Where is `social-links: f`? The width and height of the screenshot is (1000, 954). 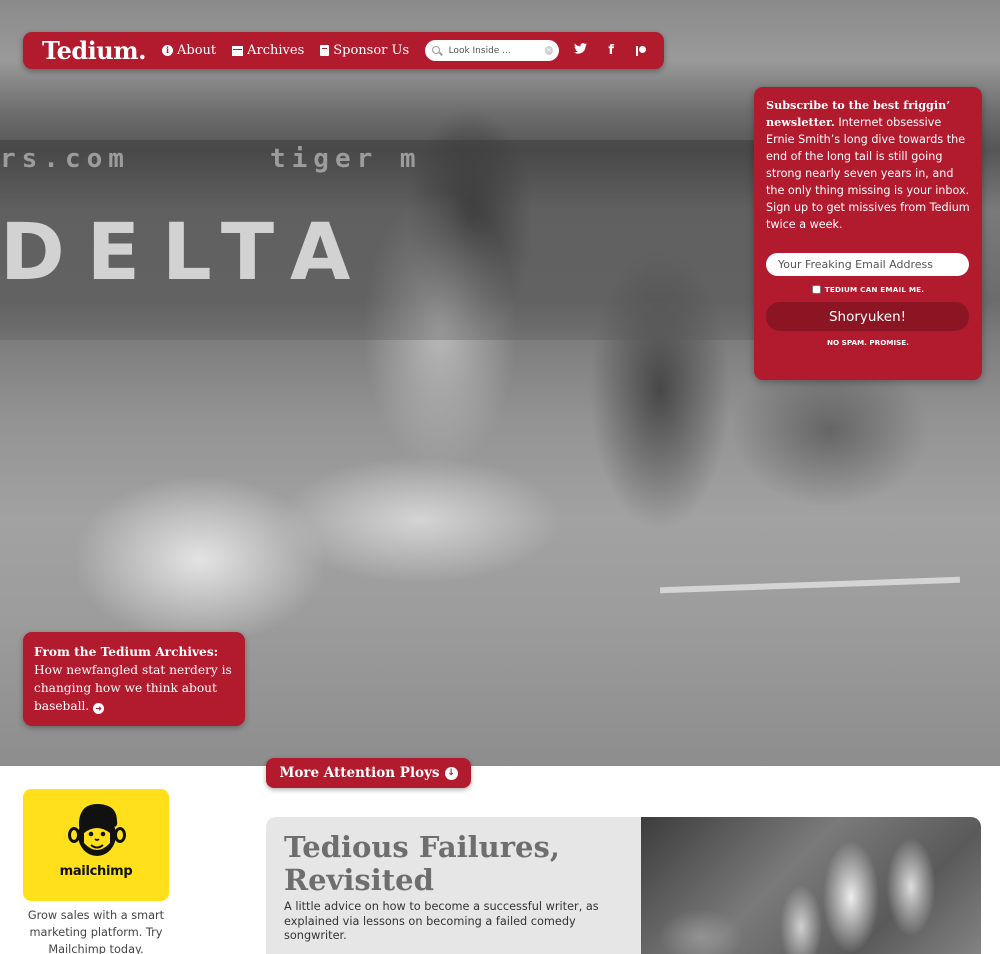 social-links: f is located at coordinates (619, 50).